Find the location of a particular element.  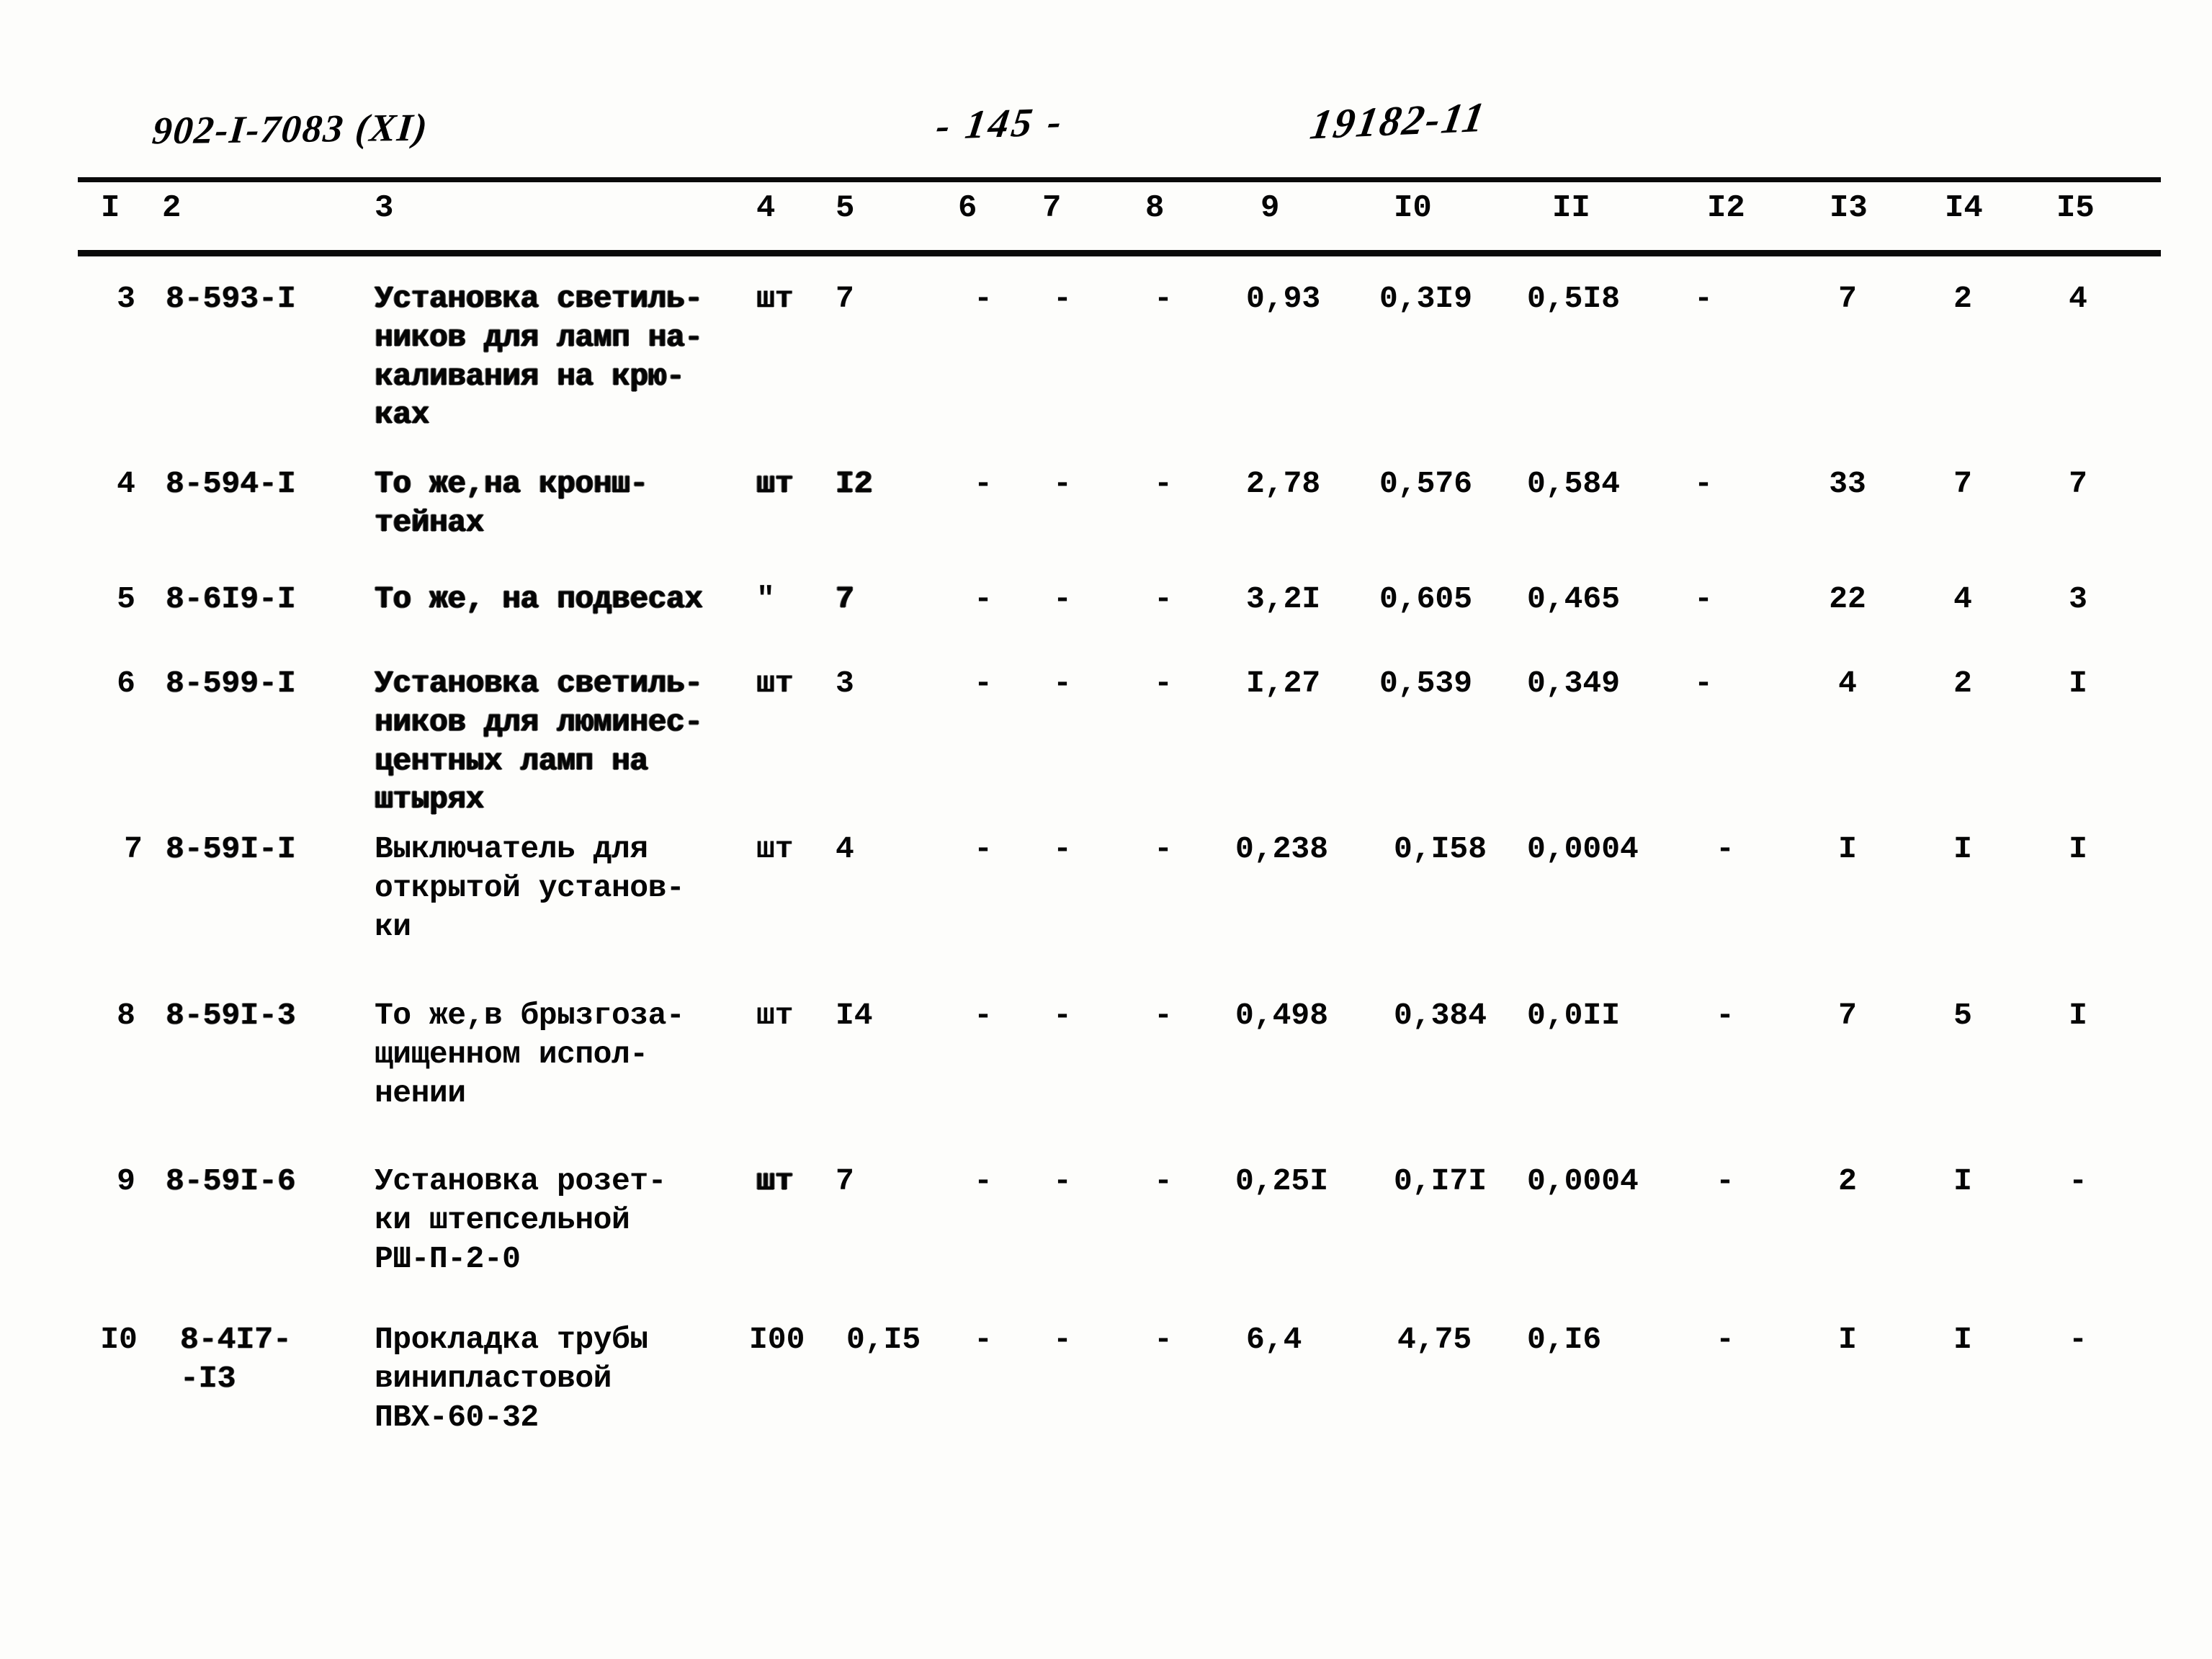

row-col11: 0,465 is located at coordinates (1574, 599).